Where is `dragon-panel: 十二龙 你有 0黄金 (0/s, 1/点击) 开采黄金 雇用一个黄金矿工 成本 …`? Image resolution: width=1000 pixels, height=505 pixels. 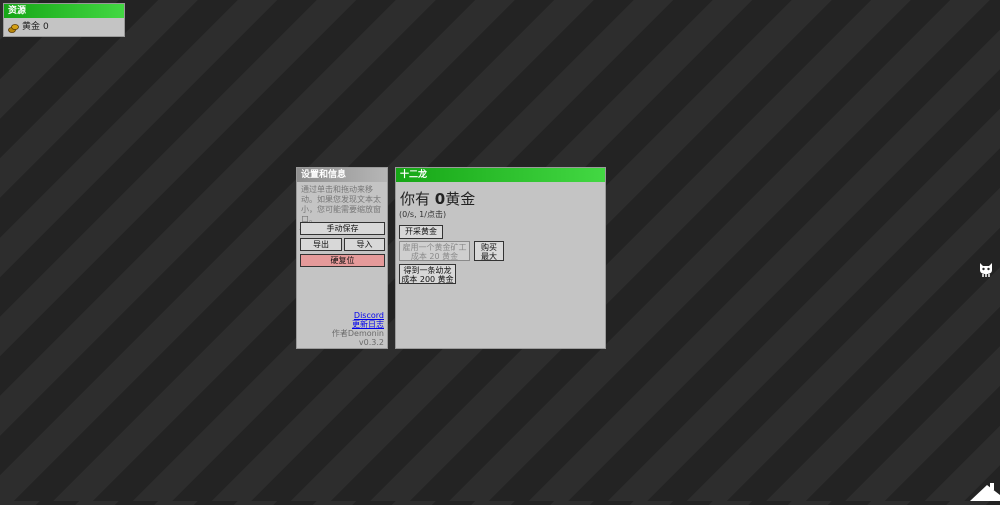 dragon-panel: 十二龙 你有 0黄金 (0/s, 1/点击) 开采黄金 雇用一个黄金矿工 成本 … is located at coordinates (500, 258).